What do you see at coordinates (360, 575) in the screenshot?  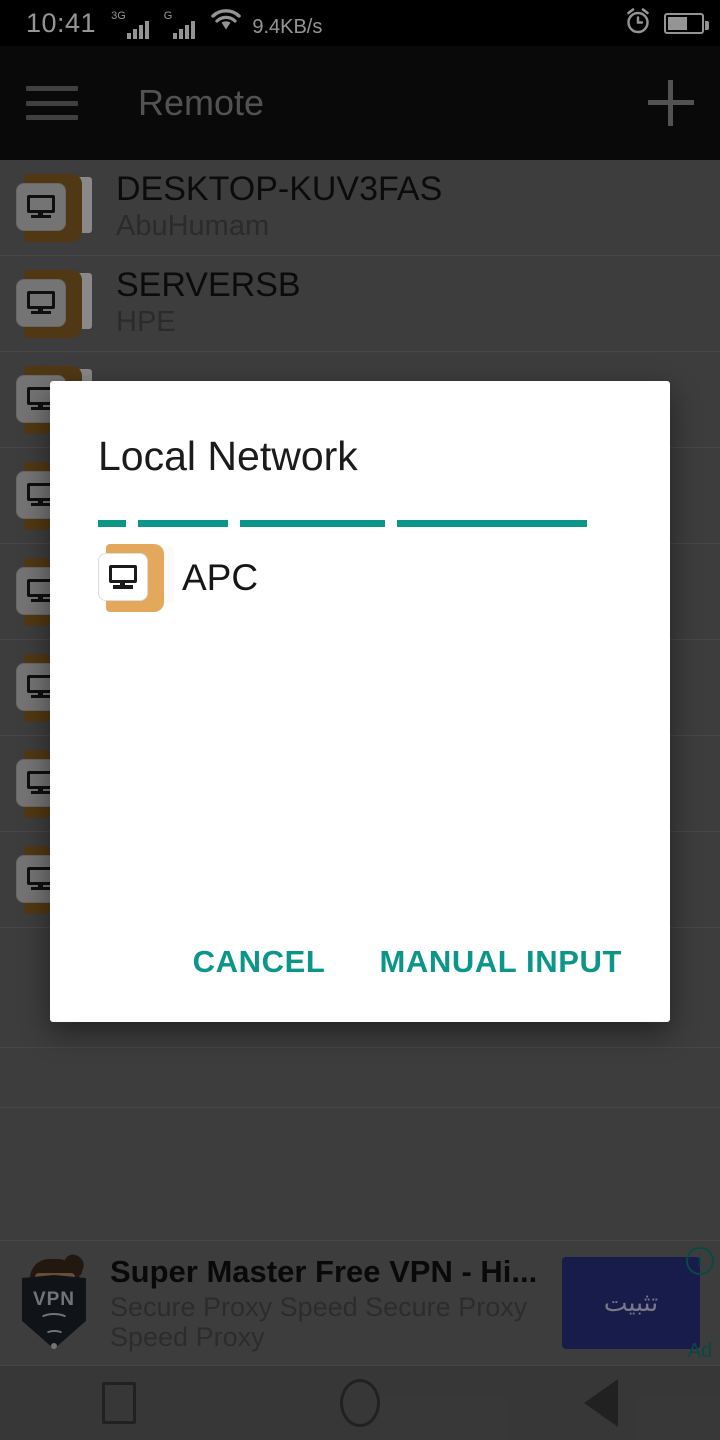 I see `list-item: APC` at bounding box center [360, 575].